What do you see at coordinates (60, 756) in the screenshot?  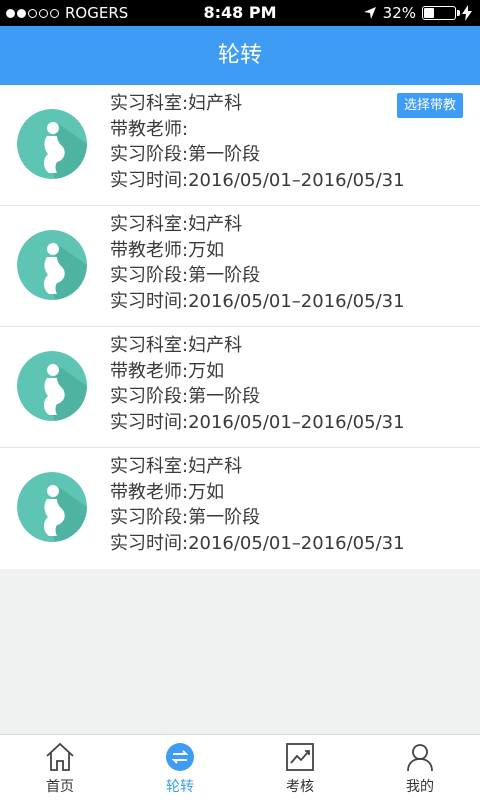 I see `home-icon` at bounding box center [60, 756].